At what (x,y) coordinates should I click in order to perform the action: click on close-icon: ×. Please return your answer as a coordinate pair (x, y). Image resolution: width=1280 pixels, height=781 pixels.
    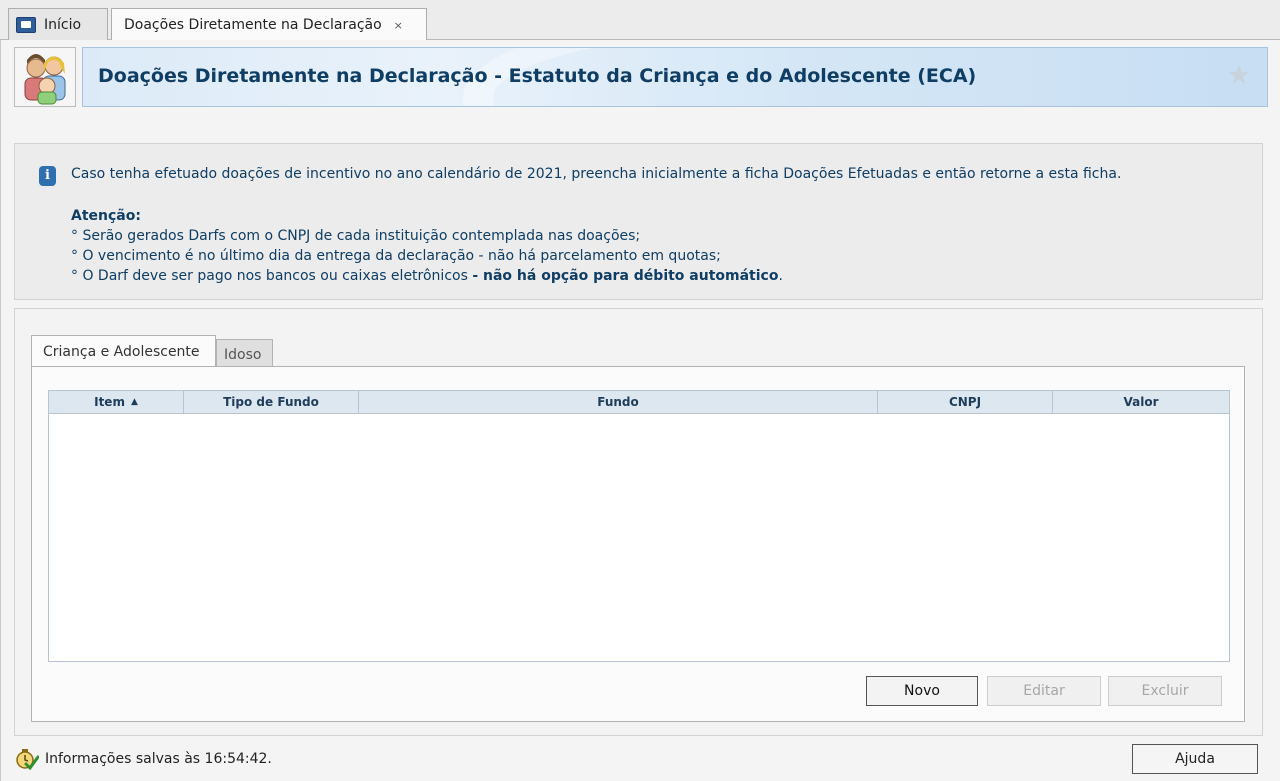
    Looking at the image, I should click on (398, 25).